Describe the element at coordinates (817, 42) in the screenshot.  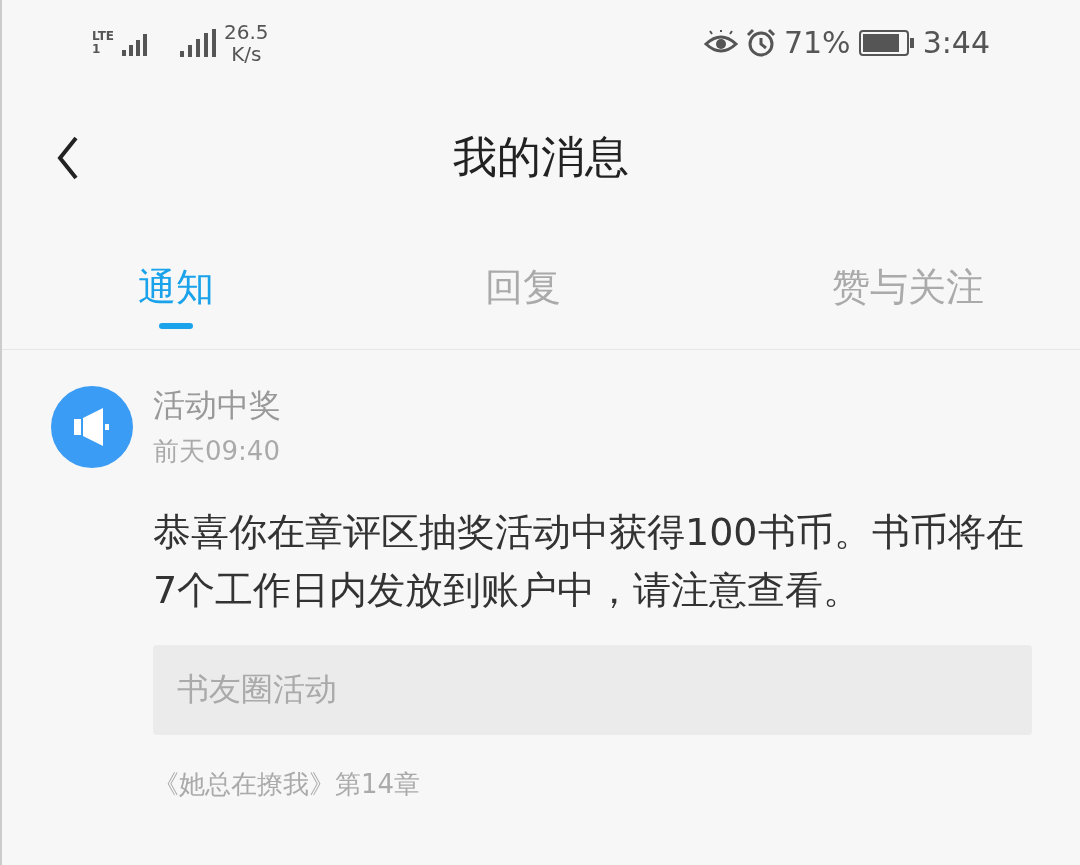
I see `battery-percent: 71%` at that location.